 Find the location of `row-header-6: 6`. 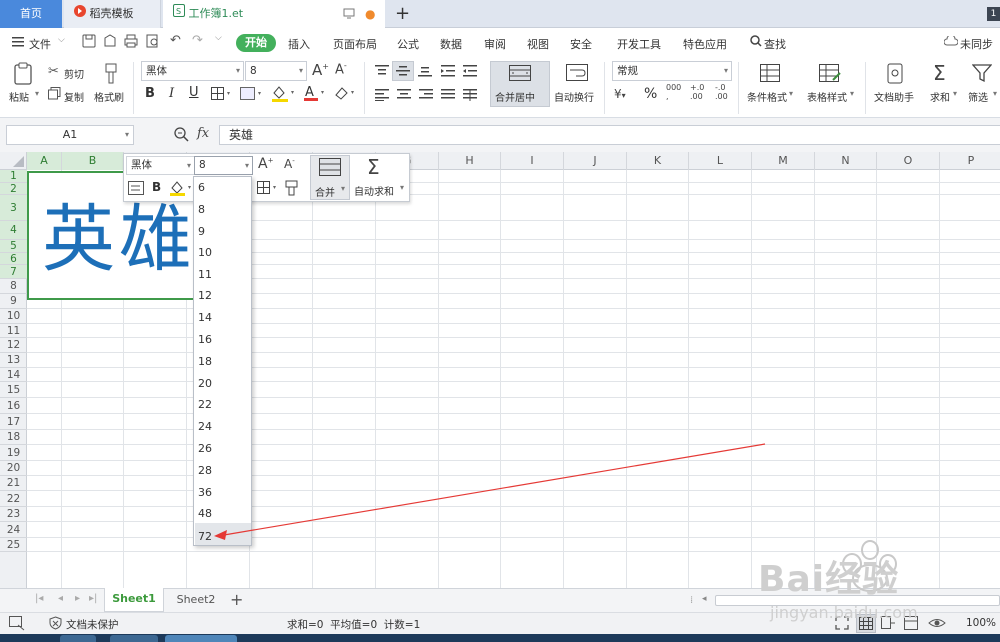

row-header-6: 6 is located at coordinates (13, 259).